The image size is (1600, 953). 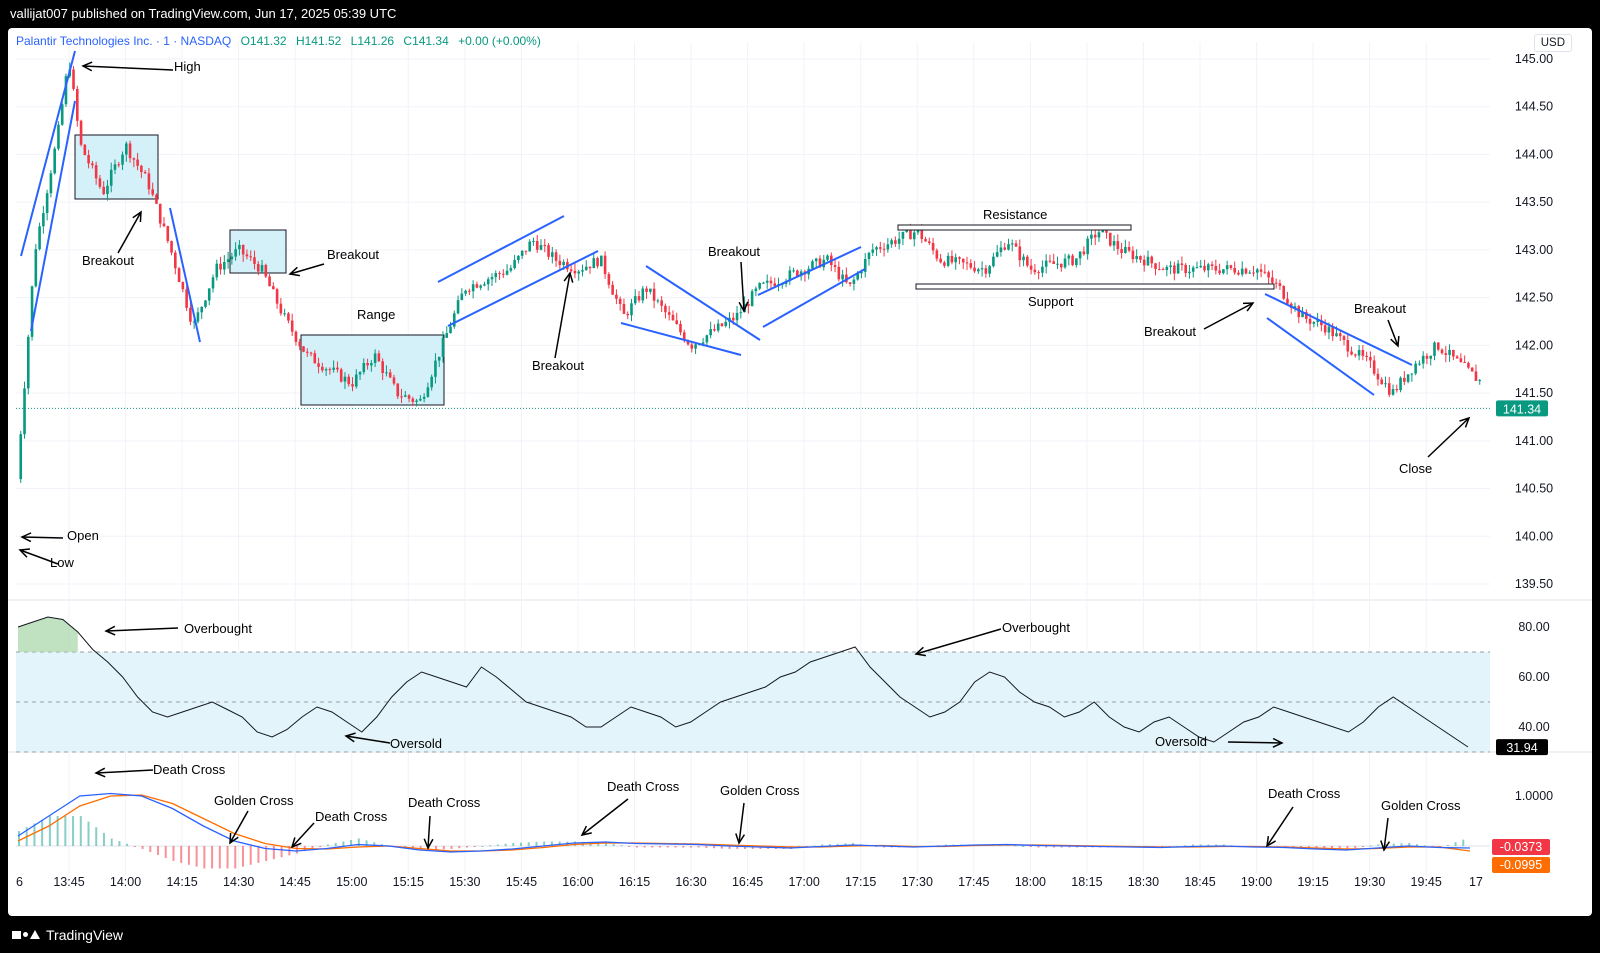 What do you see at coordinates (1534, 202) in the screenshot?
I see `price-tick-label: 143.50` at bounding box center [1534, 202].